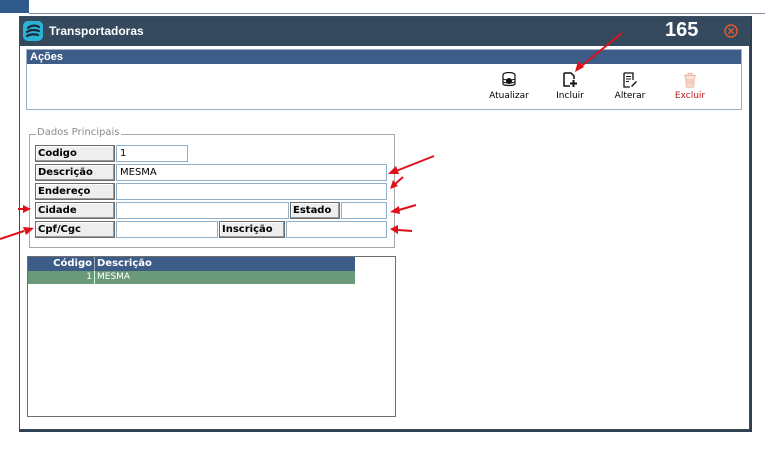 The width and height of the screenshot is (765, 467). What do you see at coordinates (75, 153) in the screenshot?
I see `codigo-label: Codigo` at bounding box center [75, 153].